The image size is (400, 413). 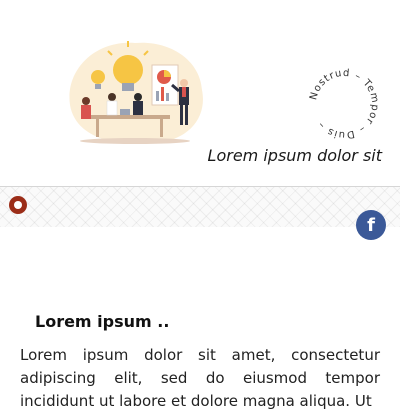 I want to click on facebook-share-button: f, so click(x=371, y=225).